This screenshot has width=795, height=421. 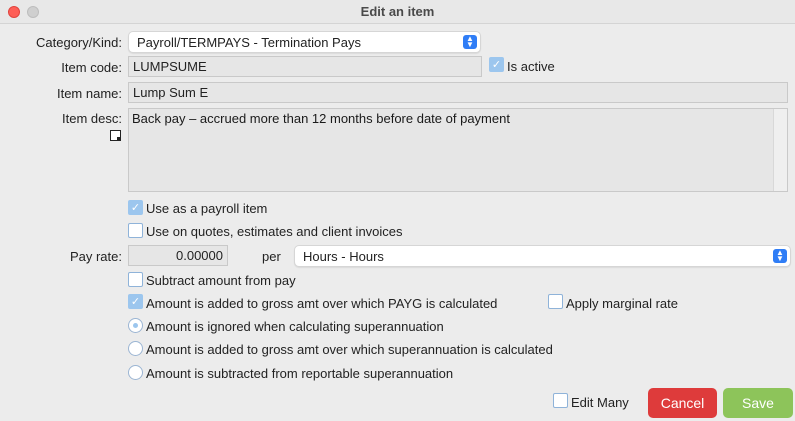 What do you see at coordinates (496, 64) in the screenshot?
I see `is-active-checkbox: ✓` at bounding box center [496, 64].